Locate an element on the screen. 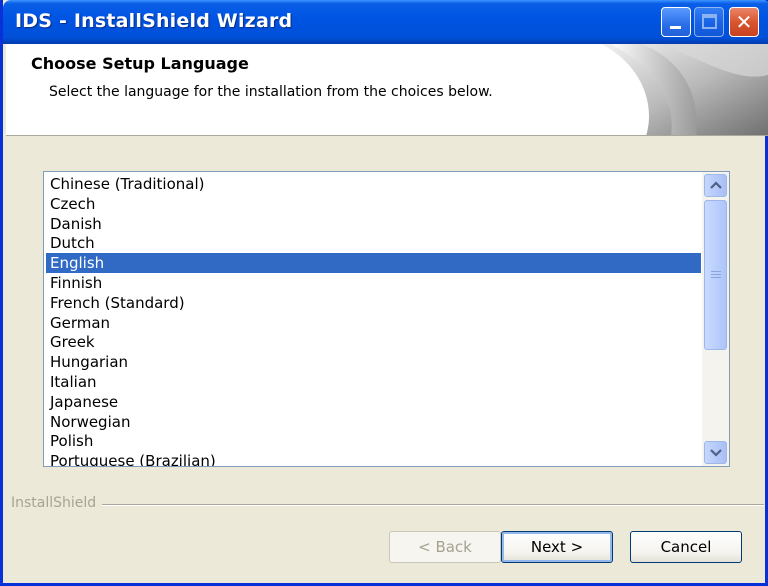 The width and height of the screenshot is (768, 586). scroll-up-button is located at coordinates (715, 185).